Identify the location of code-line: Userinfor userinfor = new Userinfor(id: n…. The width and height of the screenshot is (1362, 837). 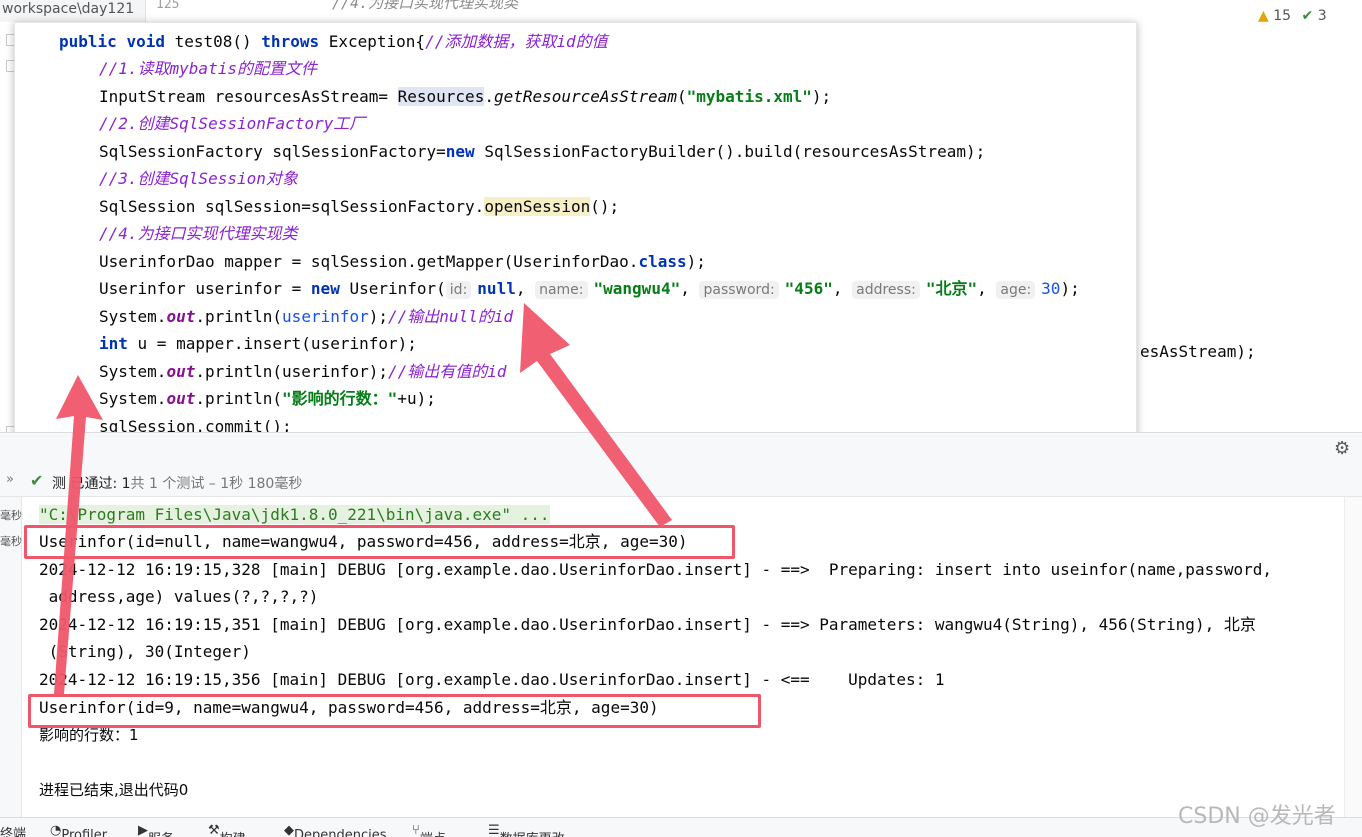
(589, 289).